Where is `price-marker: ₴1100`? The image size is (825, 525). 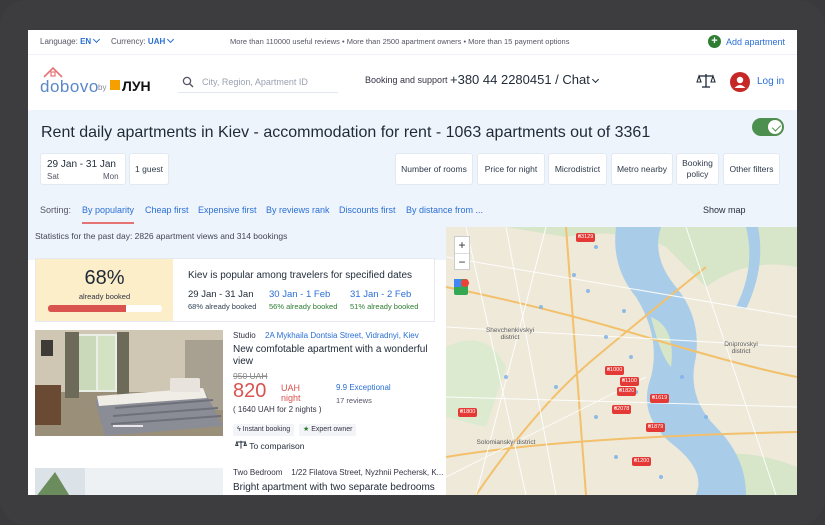
price-marker: ₴1100 is located at coordinates (629, 381).